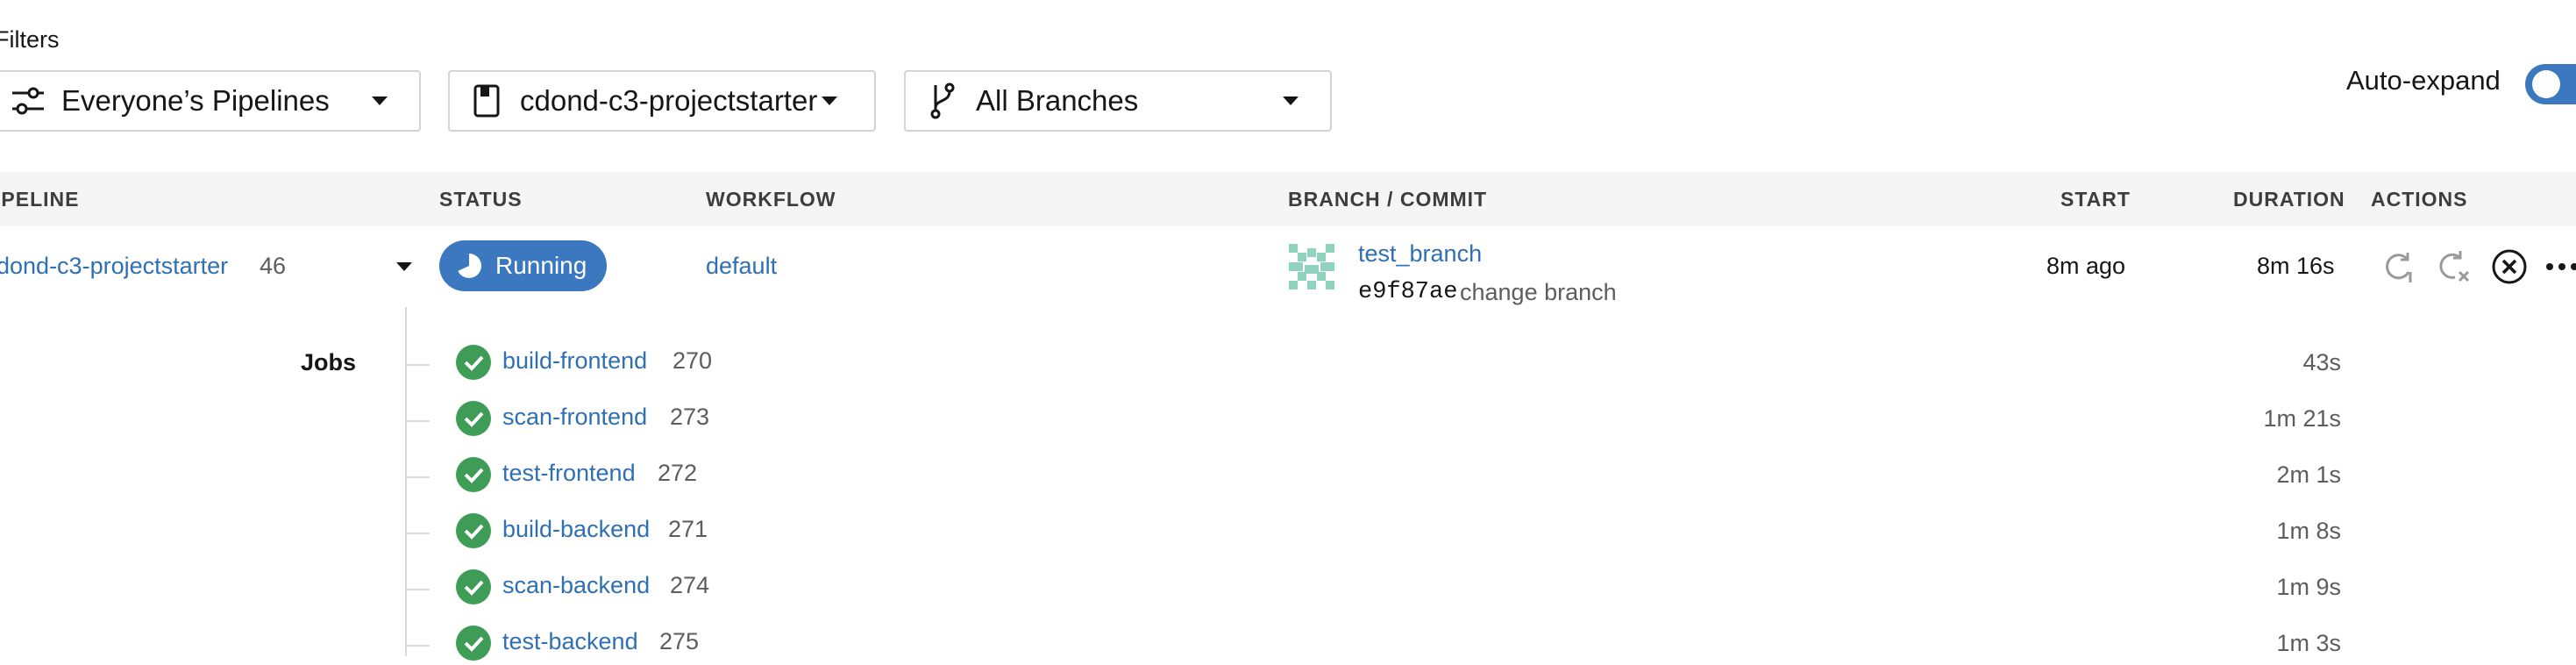  I want to click on auto-expand-toggle, so click(2550, 84).